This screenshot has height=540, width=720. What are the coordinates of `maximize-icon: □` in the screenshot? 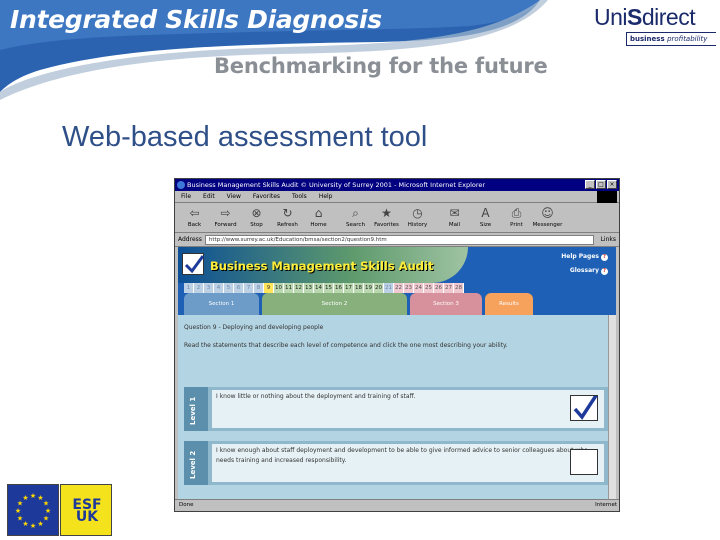 It's located at (601, 184).